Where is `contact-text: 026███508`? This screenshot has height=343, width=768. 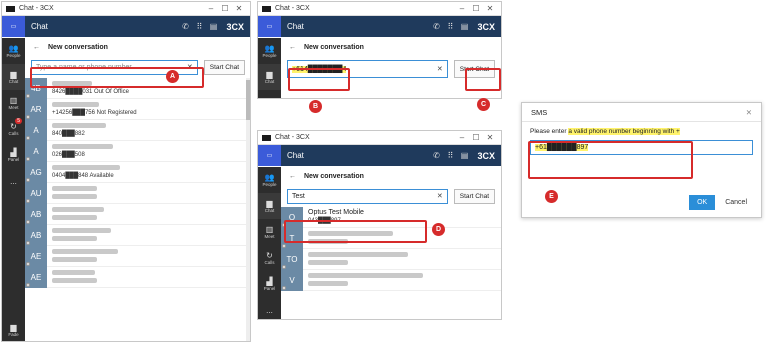
contact-text: 026███508 is located at coordinates (148, 151).